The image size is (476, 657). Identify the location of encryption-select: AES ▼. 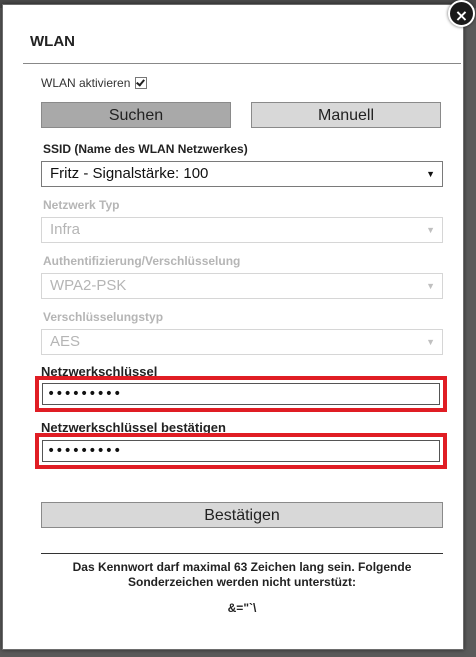
(242, 342).